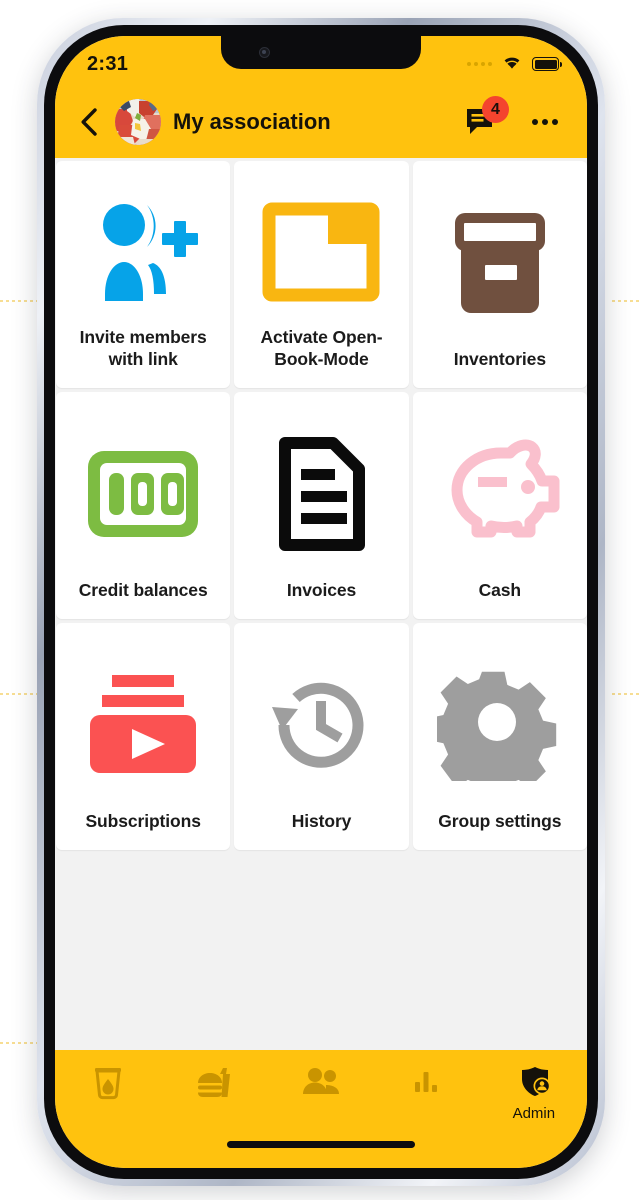 The width and height of the screenshot is (642, 1200). What do you see at coordinates (321, 252) in the screenshot?
I see `open-folder-icon` at bounding box center [321, 252].